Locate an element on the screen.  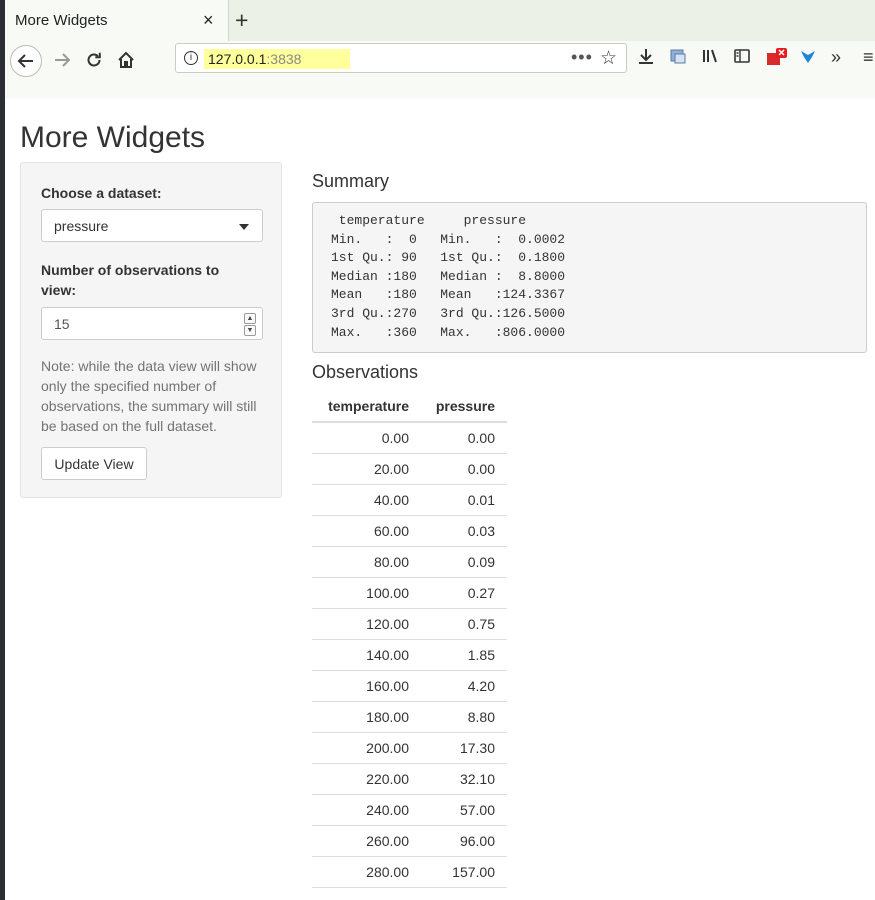
summary-line: 1st Qu.: 90 1st Qu.: 0.1800 is located at coordinates (456, 258).